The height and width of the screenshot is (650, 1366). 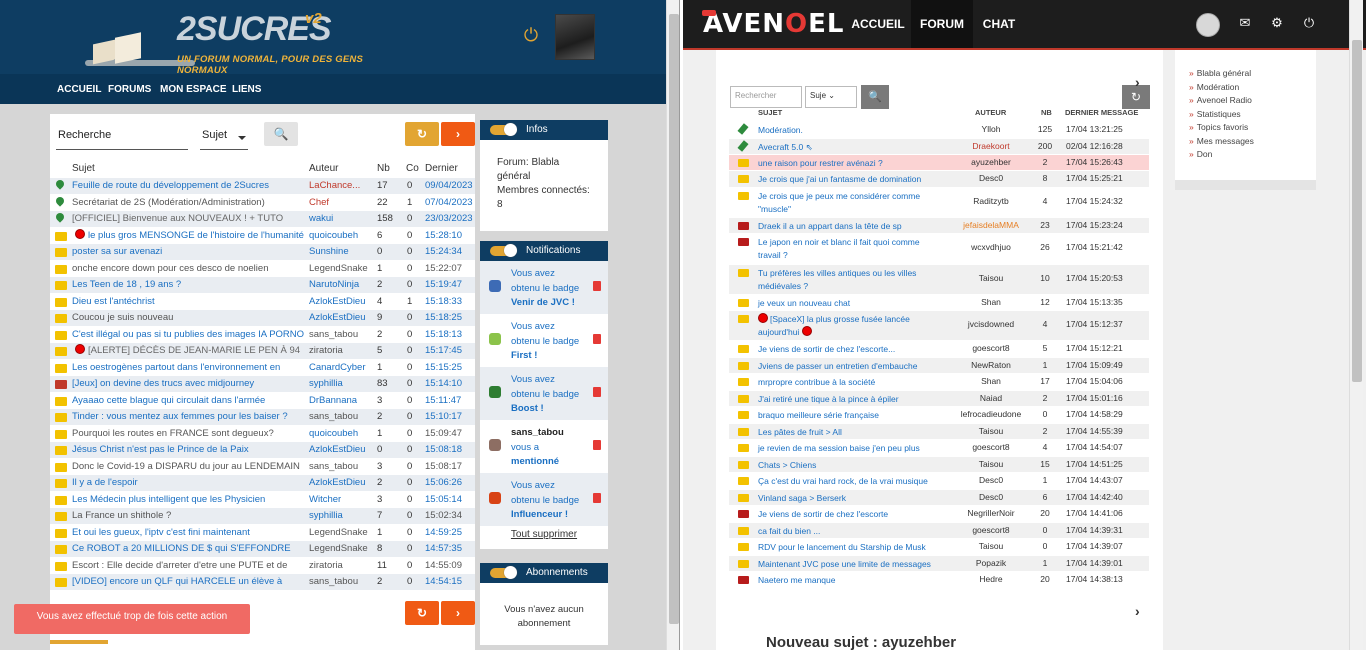 I want to click on topic-author: jefaisdelaMMA, so click(x=991, y=225).